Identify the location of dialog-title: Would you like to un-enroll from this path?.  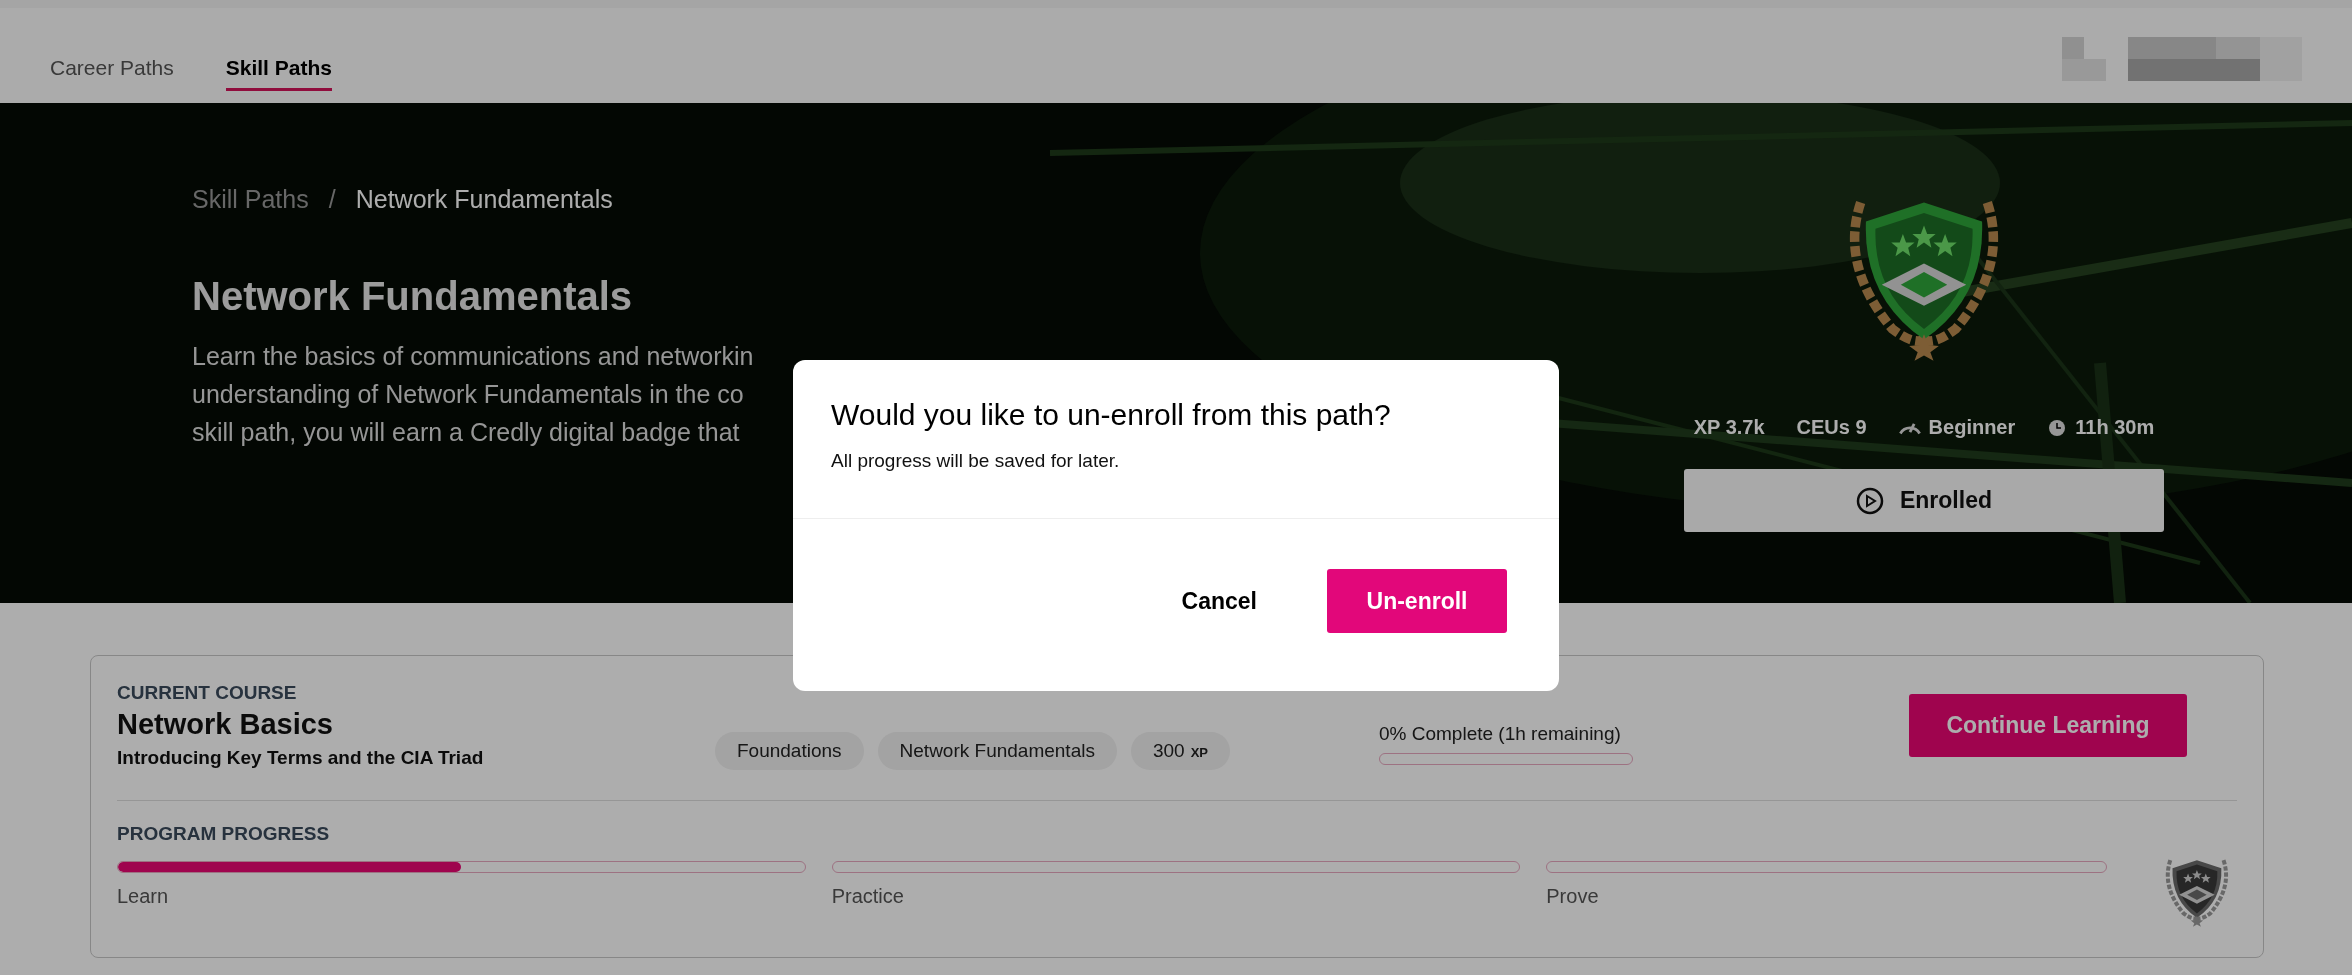
(1111, 415).